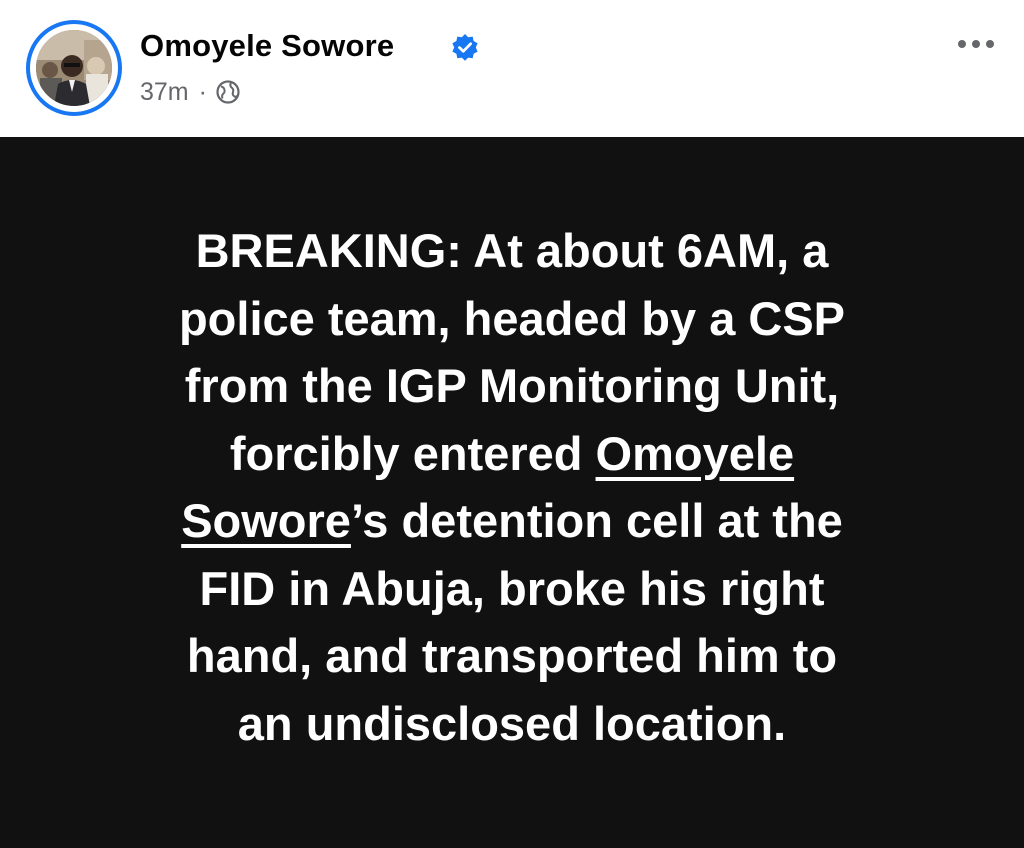 This screenshot has width=1024, height=848. I want to click on post-meta: 37m ·, so click(190, 92).